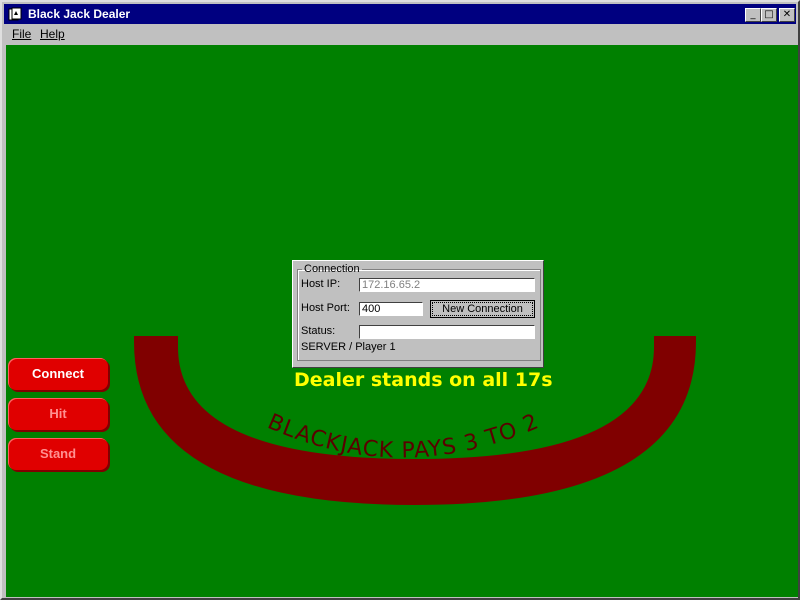 This screenshot has width=800, height=600. I want to click on menu-file: File, so click(21, 34).